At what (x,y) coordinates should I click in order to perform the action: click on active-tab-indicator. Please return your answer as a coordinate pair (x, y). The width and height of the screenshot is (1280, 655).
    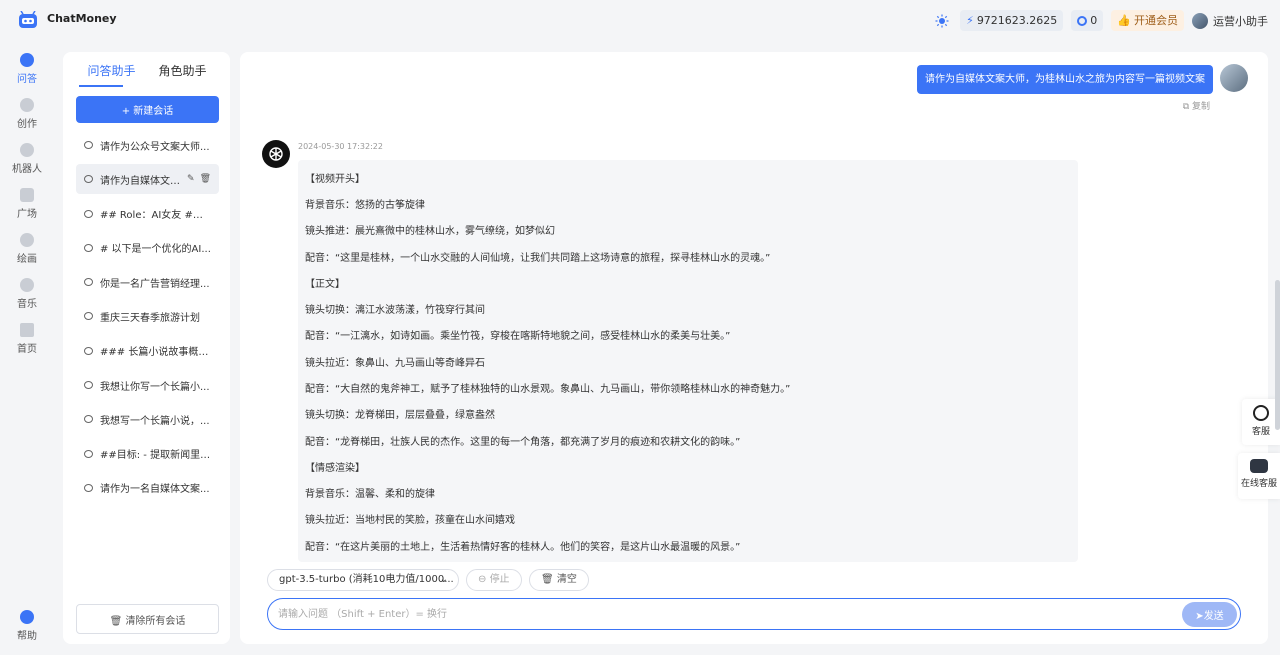
    Looking at the image, I should click on (101, 86).